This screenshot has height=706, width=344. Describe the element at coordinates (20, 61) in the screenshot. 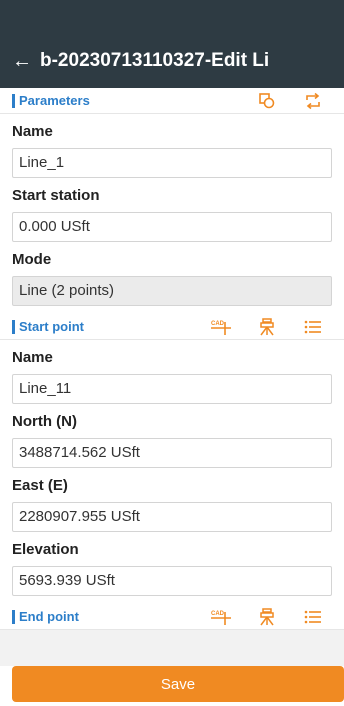

I see `back-arrow-icon: ←` at that location.